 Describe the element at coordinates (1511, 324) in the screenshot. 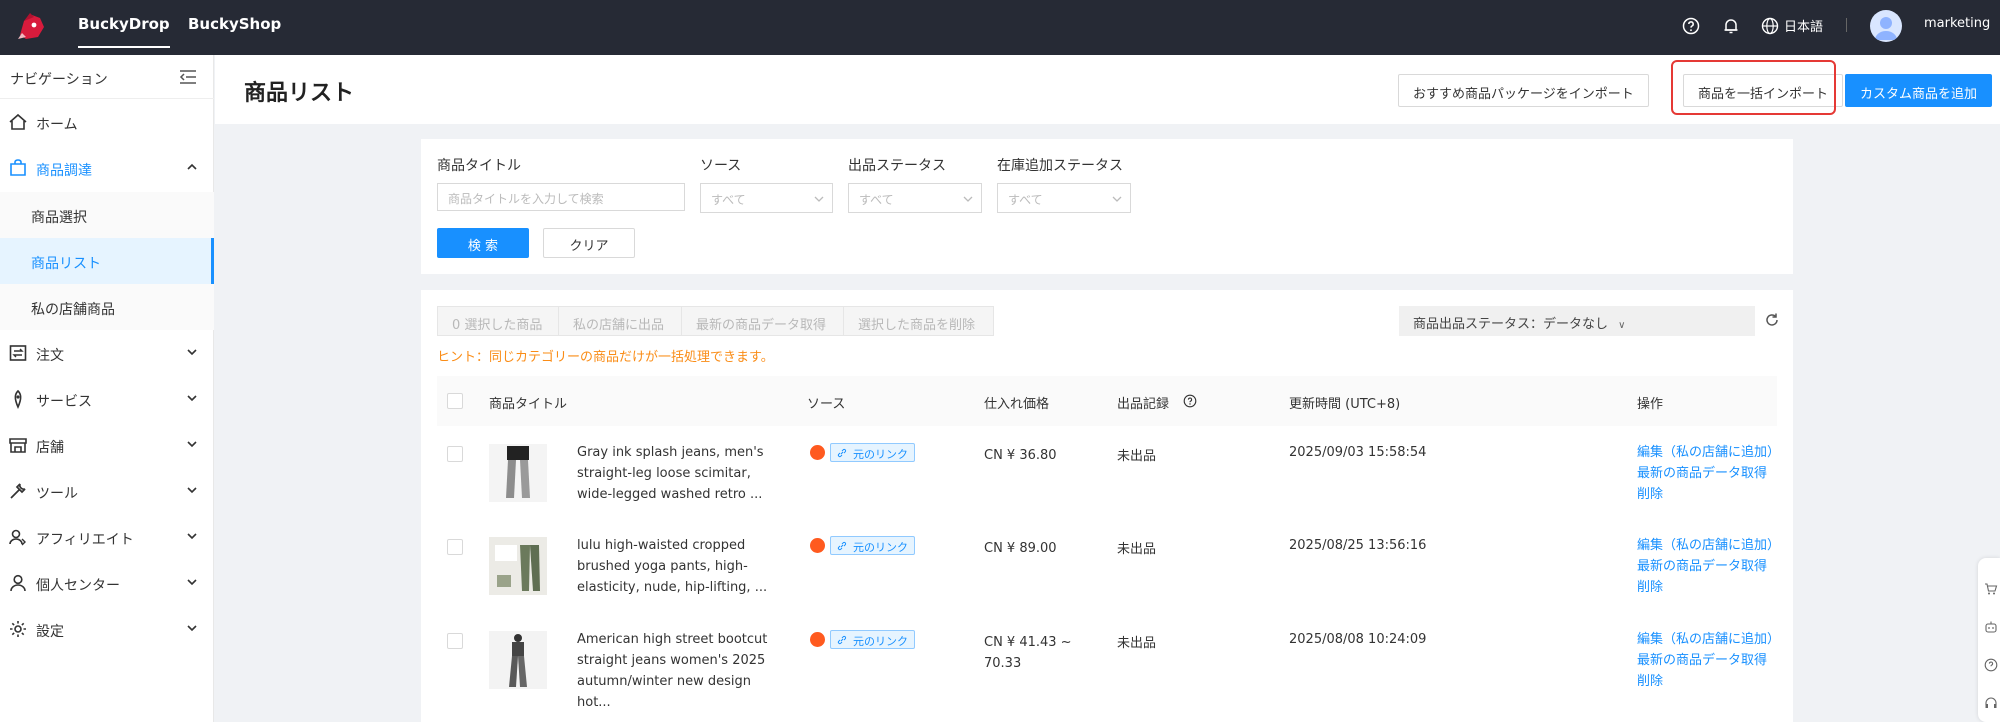

I see `listing-status-dropdown-label: 商品出品ステータス：データなし` at that location.